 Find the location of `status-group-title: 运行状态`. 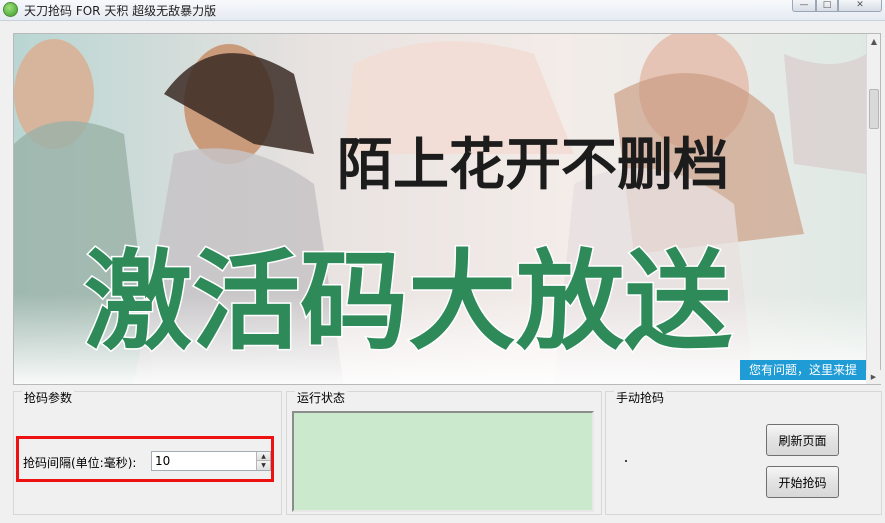

status-group-title: 运行状态 is located at coordinates (321, 398).